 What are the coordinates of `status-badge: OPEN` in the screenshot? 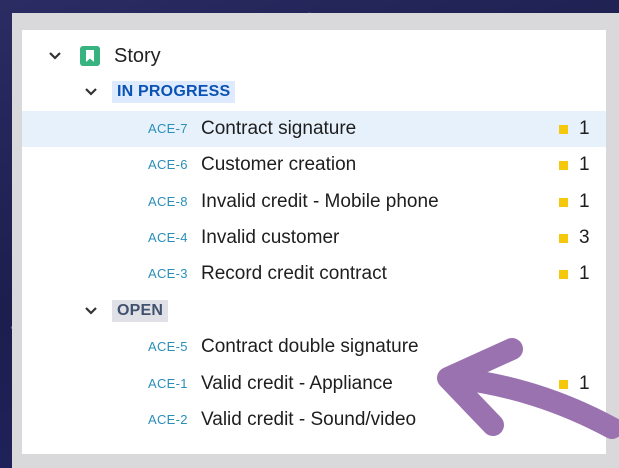 It's located at (140, 311).